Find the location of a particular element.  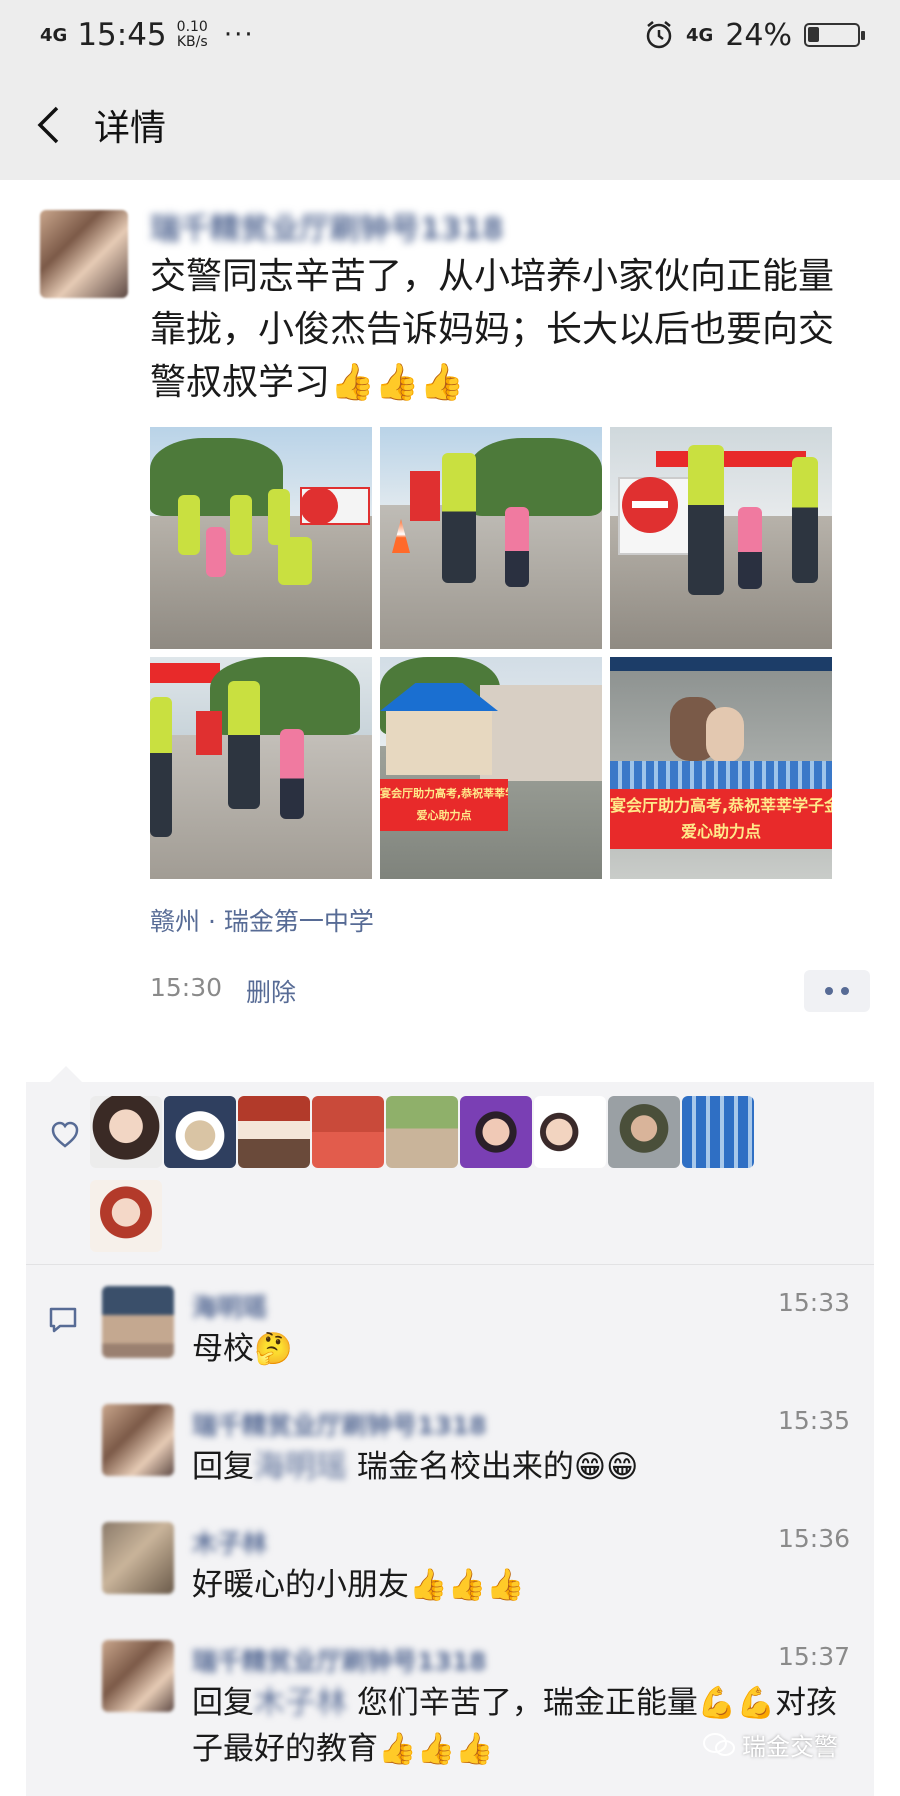

watermark-text: 瑞金交警 is located at coordinates (790, 1747).